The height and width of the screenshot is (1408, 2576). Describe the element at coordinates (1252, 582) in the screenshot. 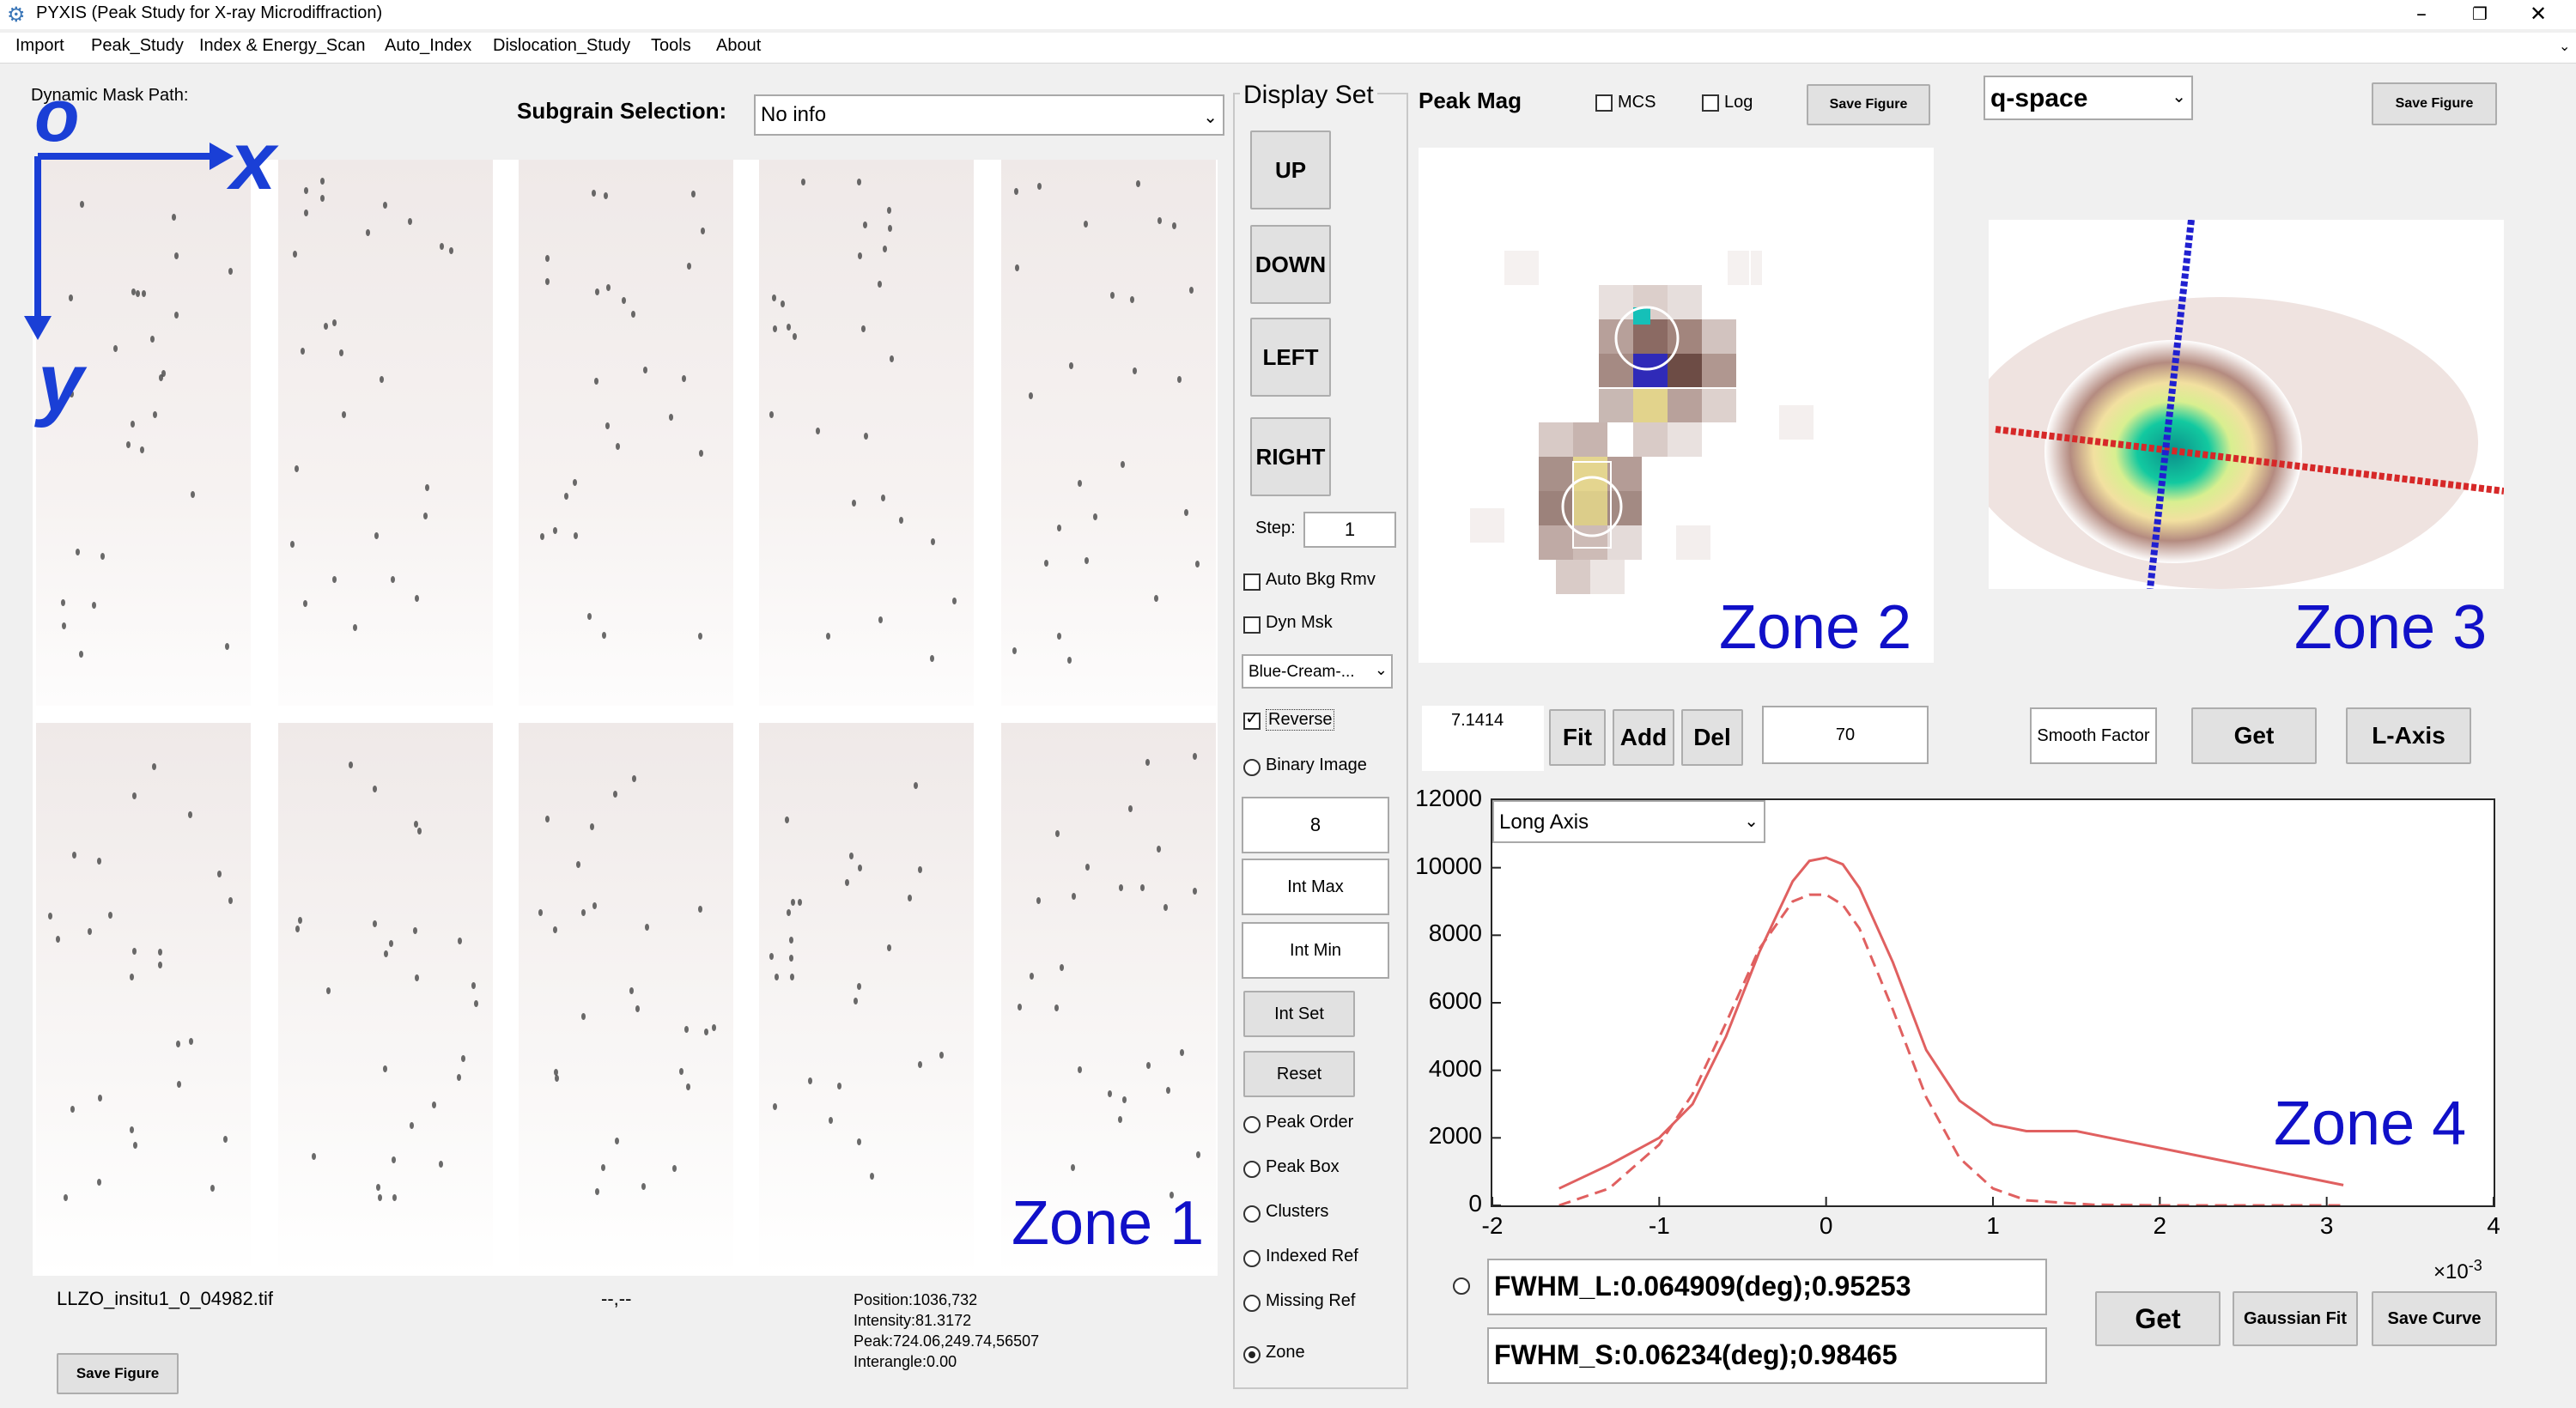

I see `auto-bkg-checkbox` at that location.